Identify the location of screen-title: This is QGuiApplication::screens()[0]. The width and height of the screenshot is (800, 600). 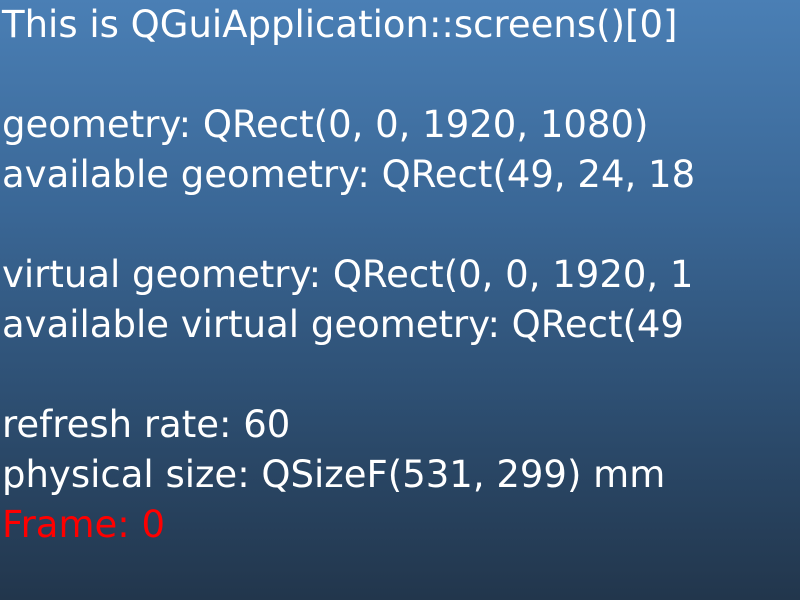
(340, 24).